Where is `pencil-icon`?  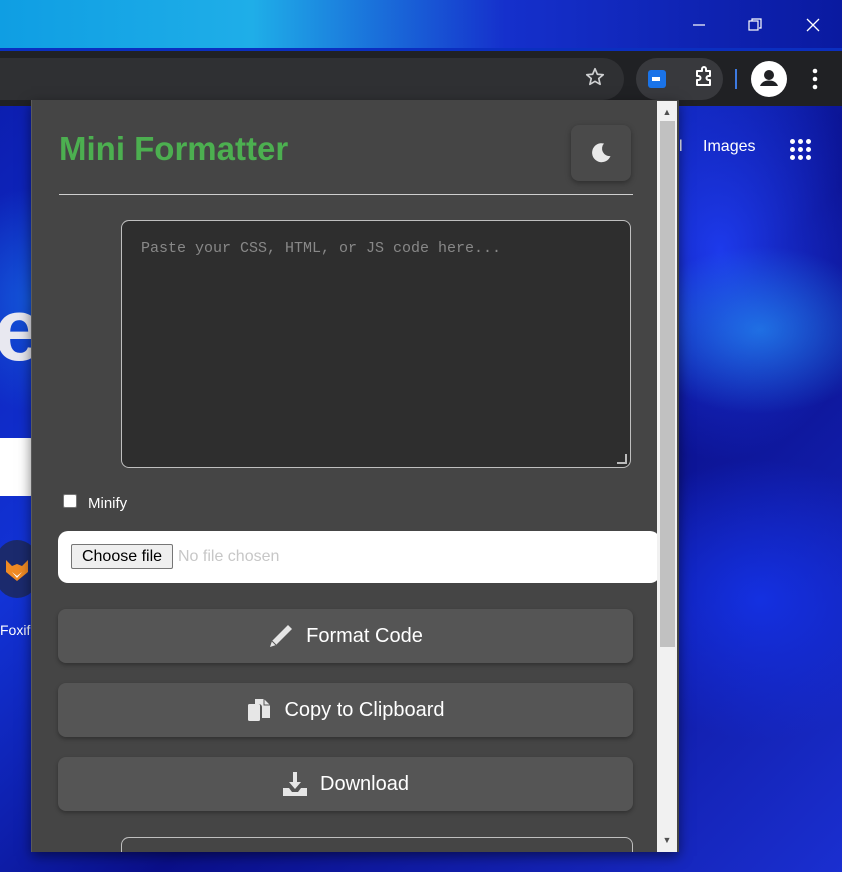 pencil-icon is located at coordinates (281, 636).